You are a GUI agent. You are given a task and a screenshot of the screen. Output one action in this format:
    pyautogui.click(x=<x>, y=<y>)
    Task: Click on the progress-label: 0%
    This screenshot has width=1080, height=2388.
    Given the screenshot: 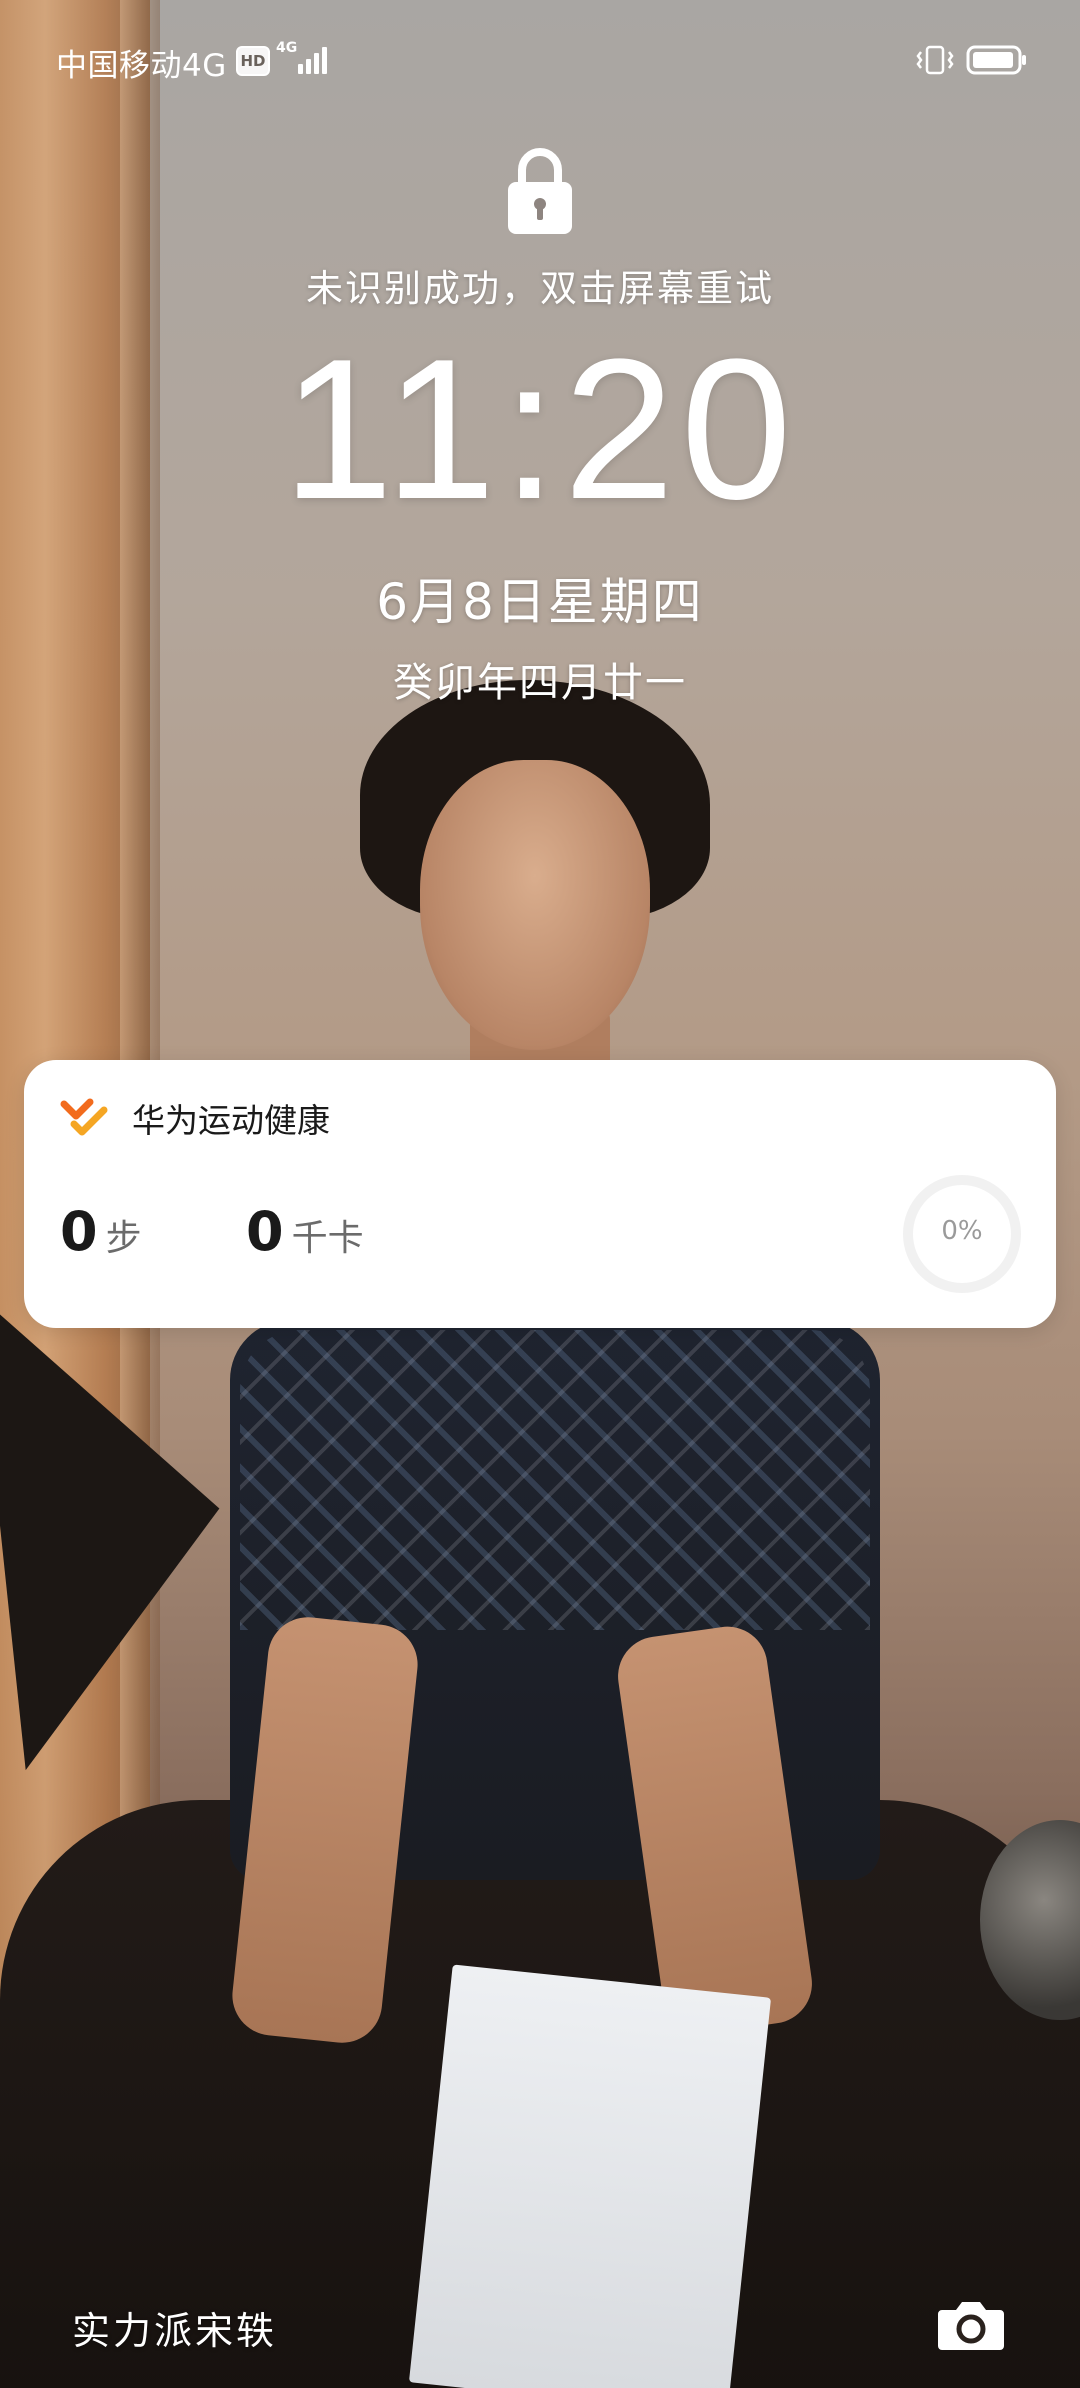 What is the action you would take?
    pyautogui.click(x=962, y=1231)
    